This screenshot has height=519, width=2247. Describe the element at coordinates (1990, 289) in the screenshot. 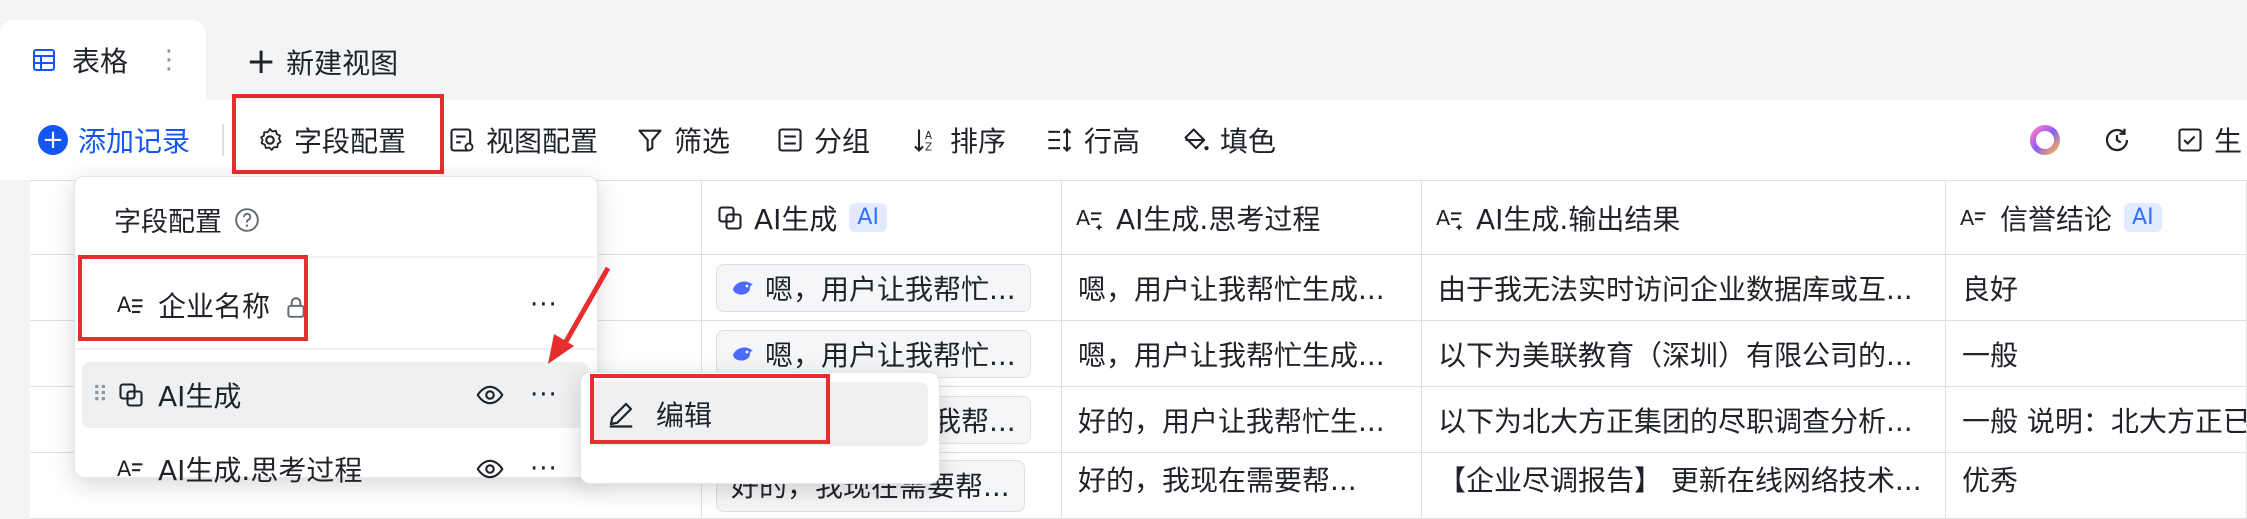

I see `cell-text: 良好` at that location.